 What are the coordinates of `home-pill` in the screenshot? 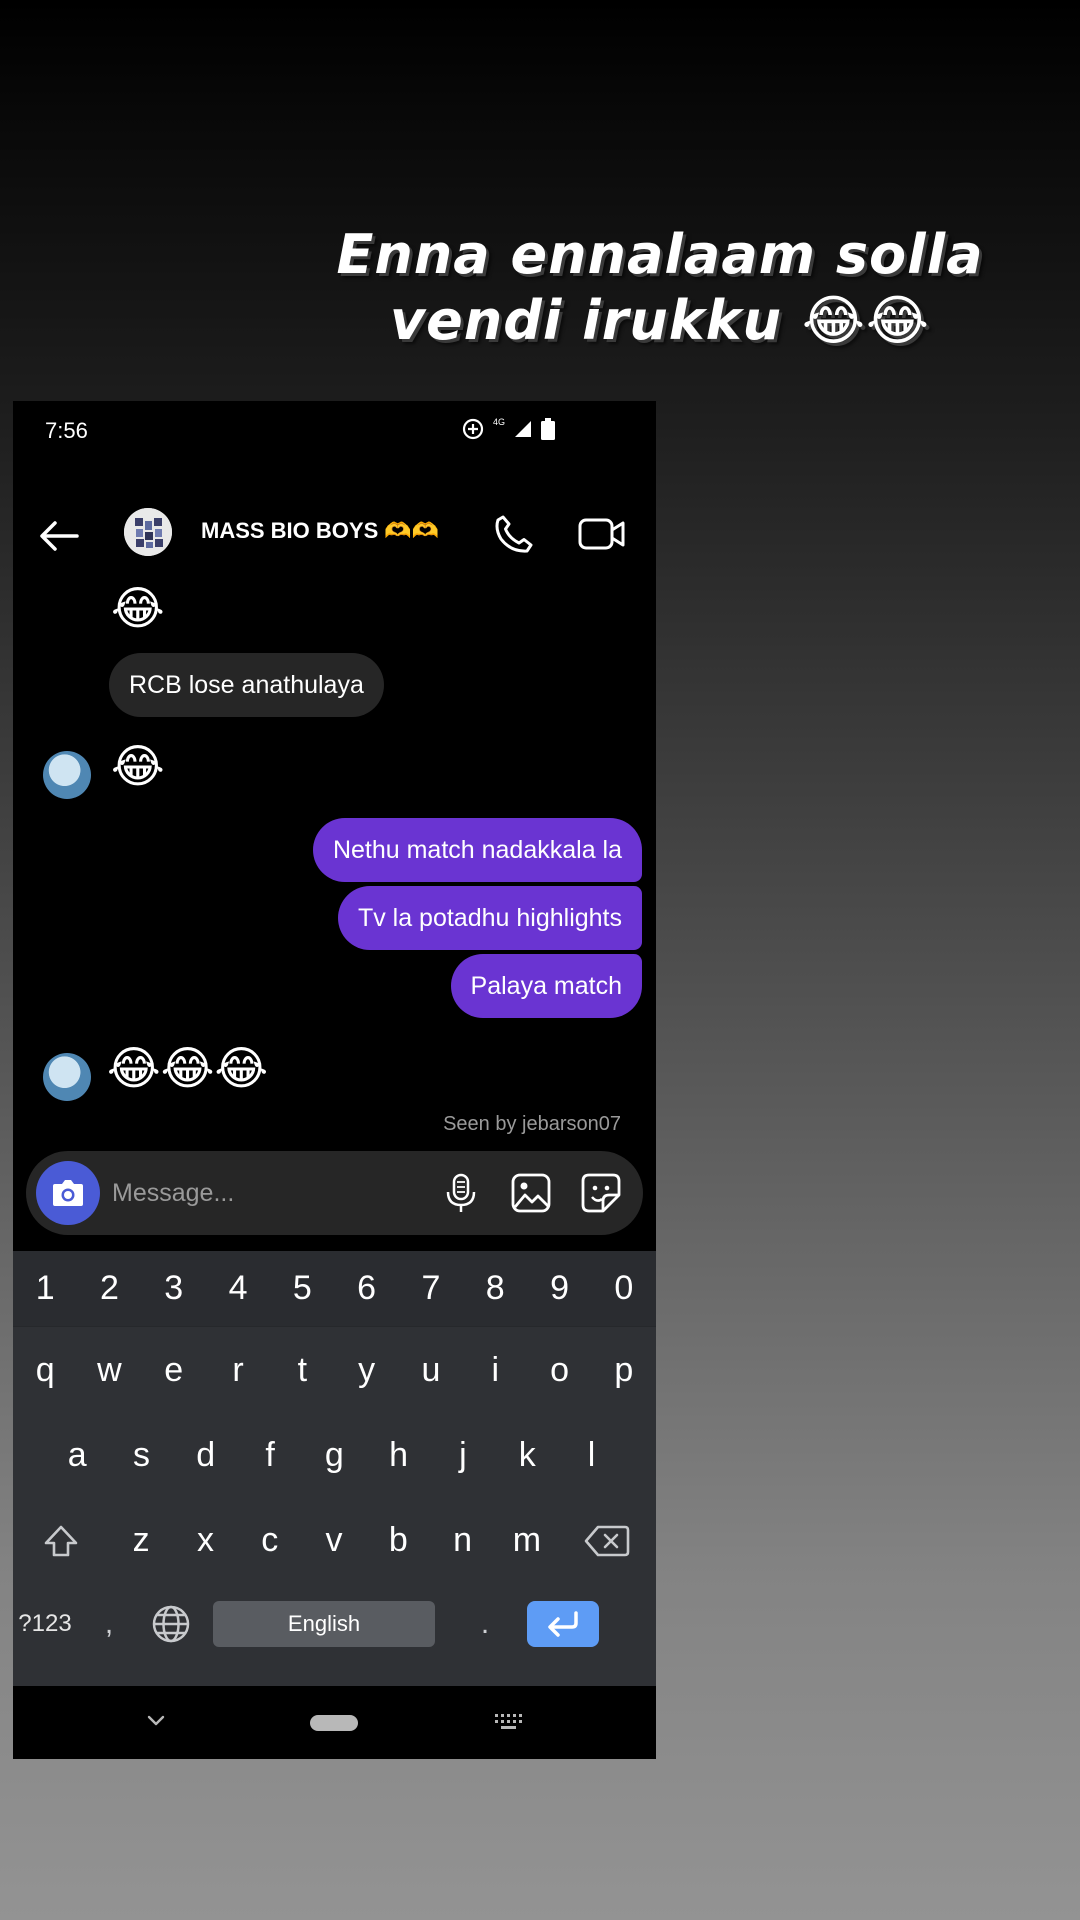 It's located at (334, 1723).